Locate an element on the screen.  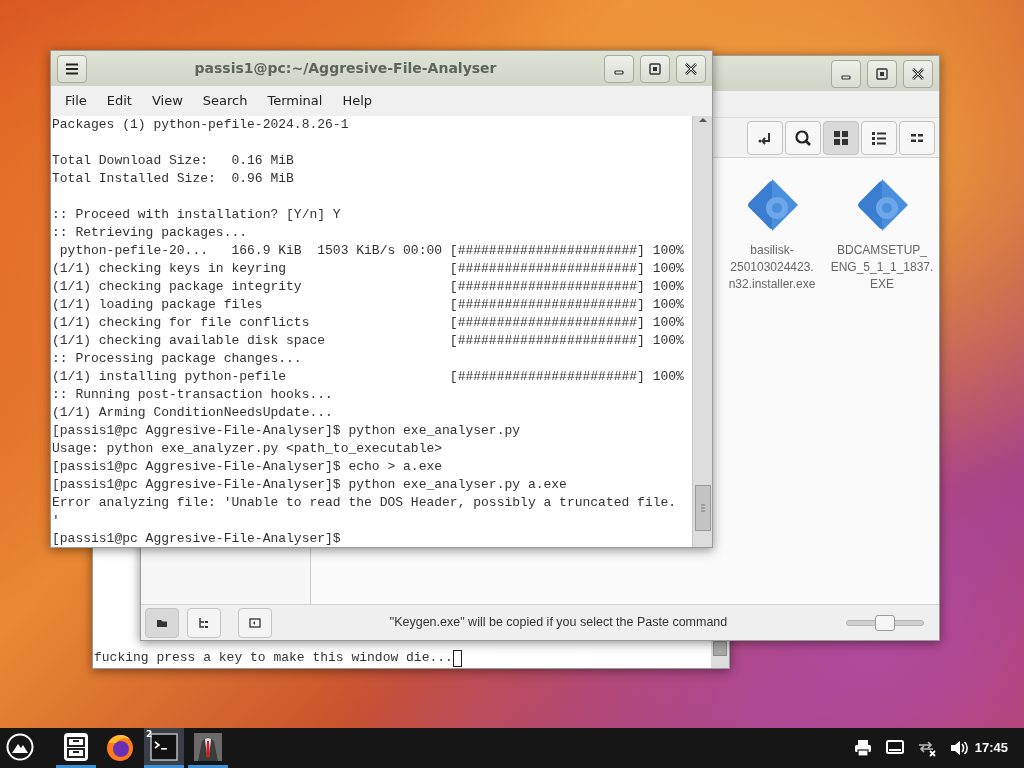
menu-item: Terminal is located at coordinates (295, 101).